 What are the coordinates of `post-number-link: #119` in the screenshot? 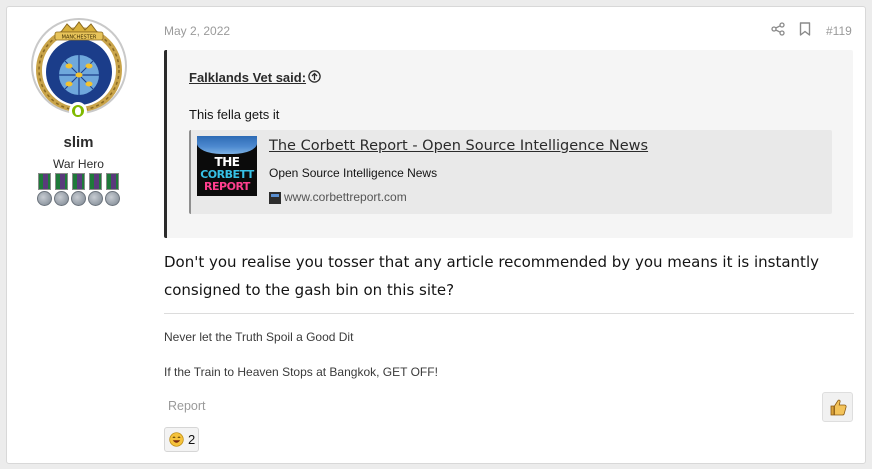 It's located at (839, 31).